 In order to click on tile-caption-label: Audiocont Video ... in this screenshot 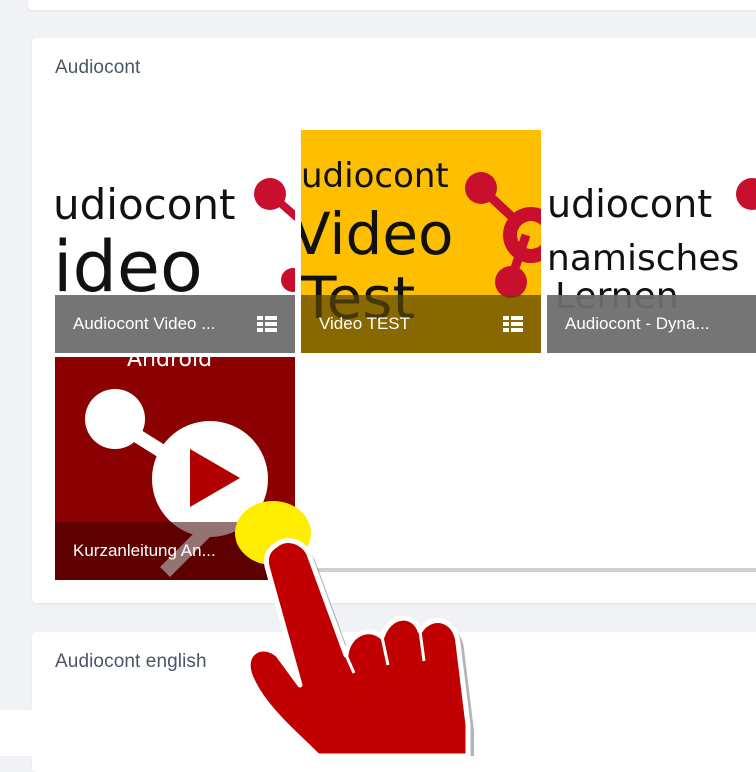, I will do `click(144, 323)`.